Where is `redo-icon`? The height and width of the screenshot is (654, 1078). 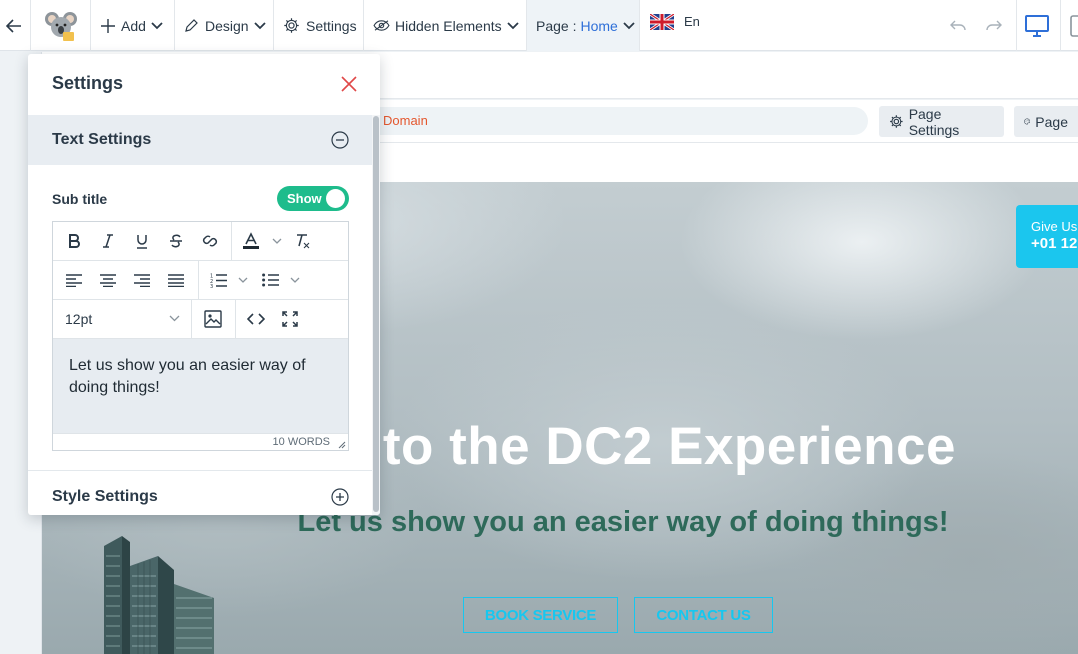
redo-icon is located at coordinates (994, 25).